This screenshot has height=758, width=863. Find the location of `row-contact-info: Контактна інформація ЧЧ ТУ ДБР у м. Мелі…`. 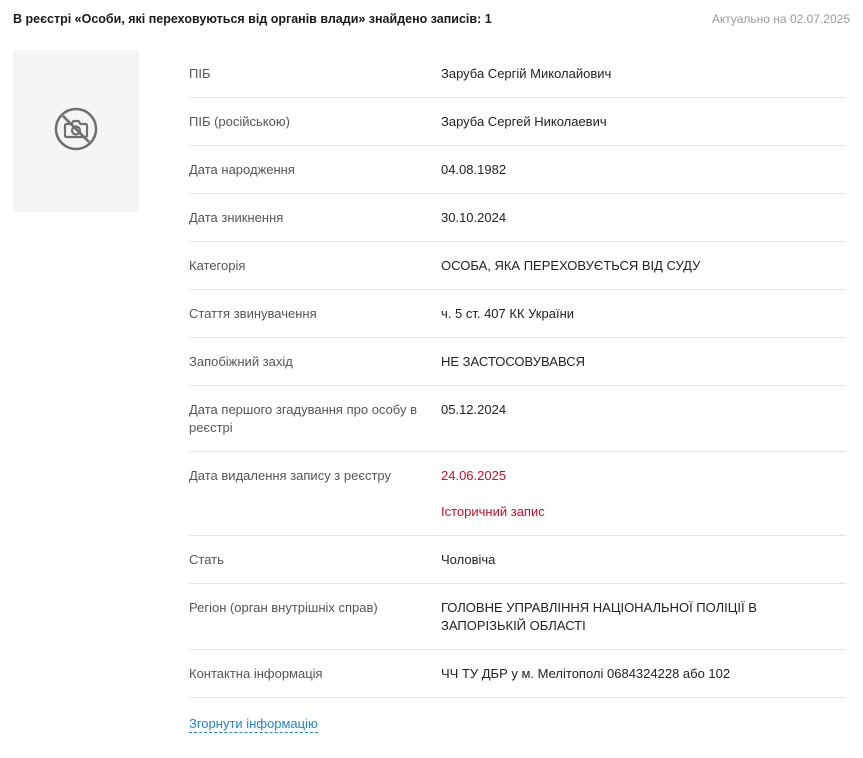

row-contact-info: Контактна інформація ЧЧ ТУ ДБР у м. Мелі… is located at coordinates (517, 674).